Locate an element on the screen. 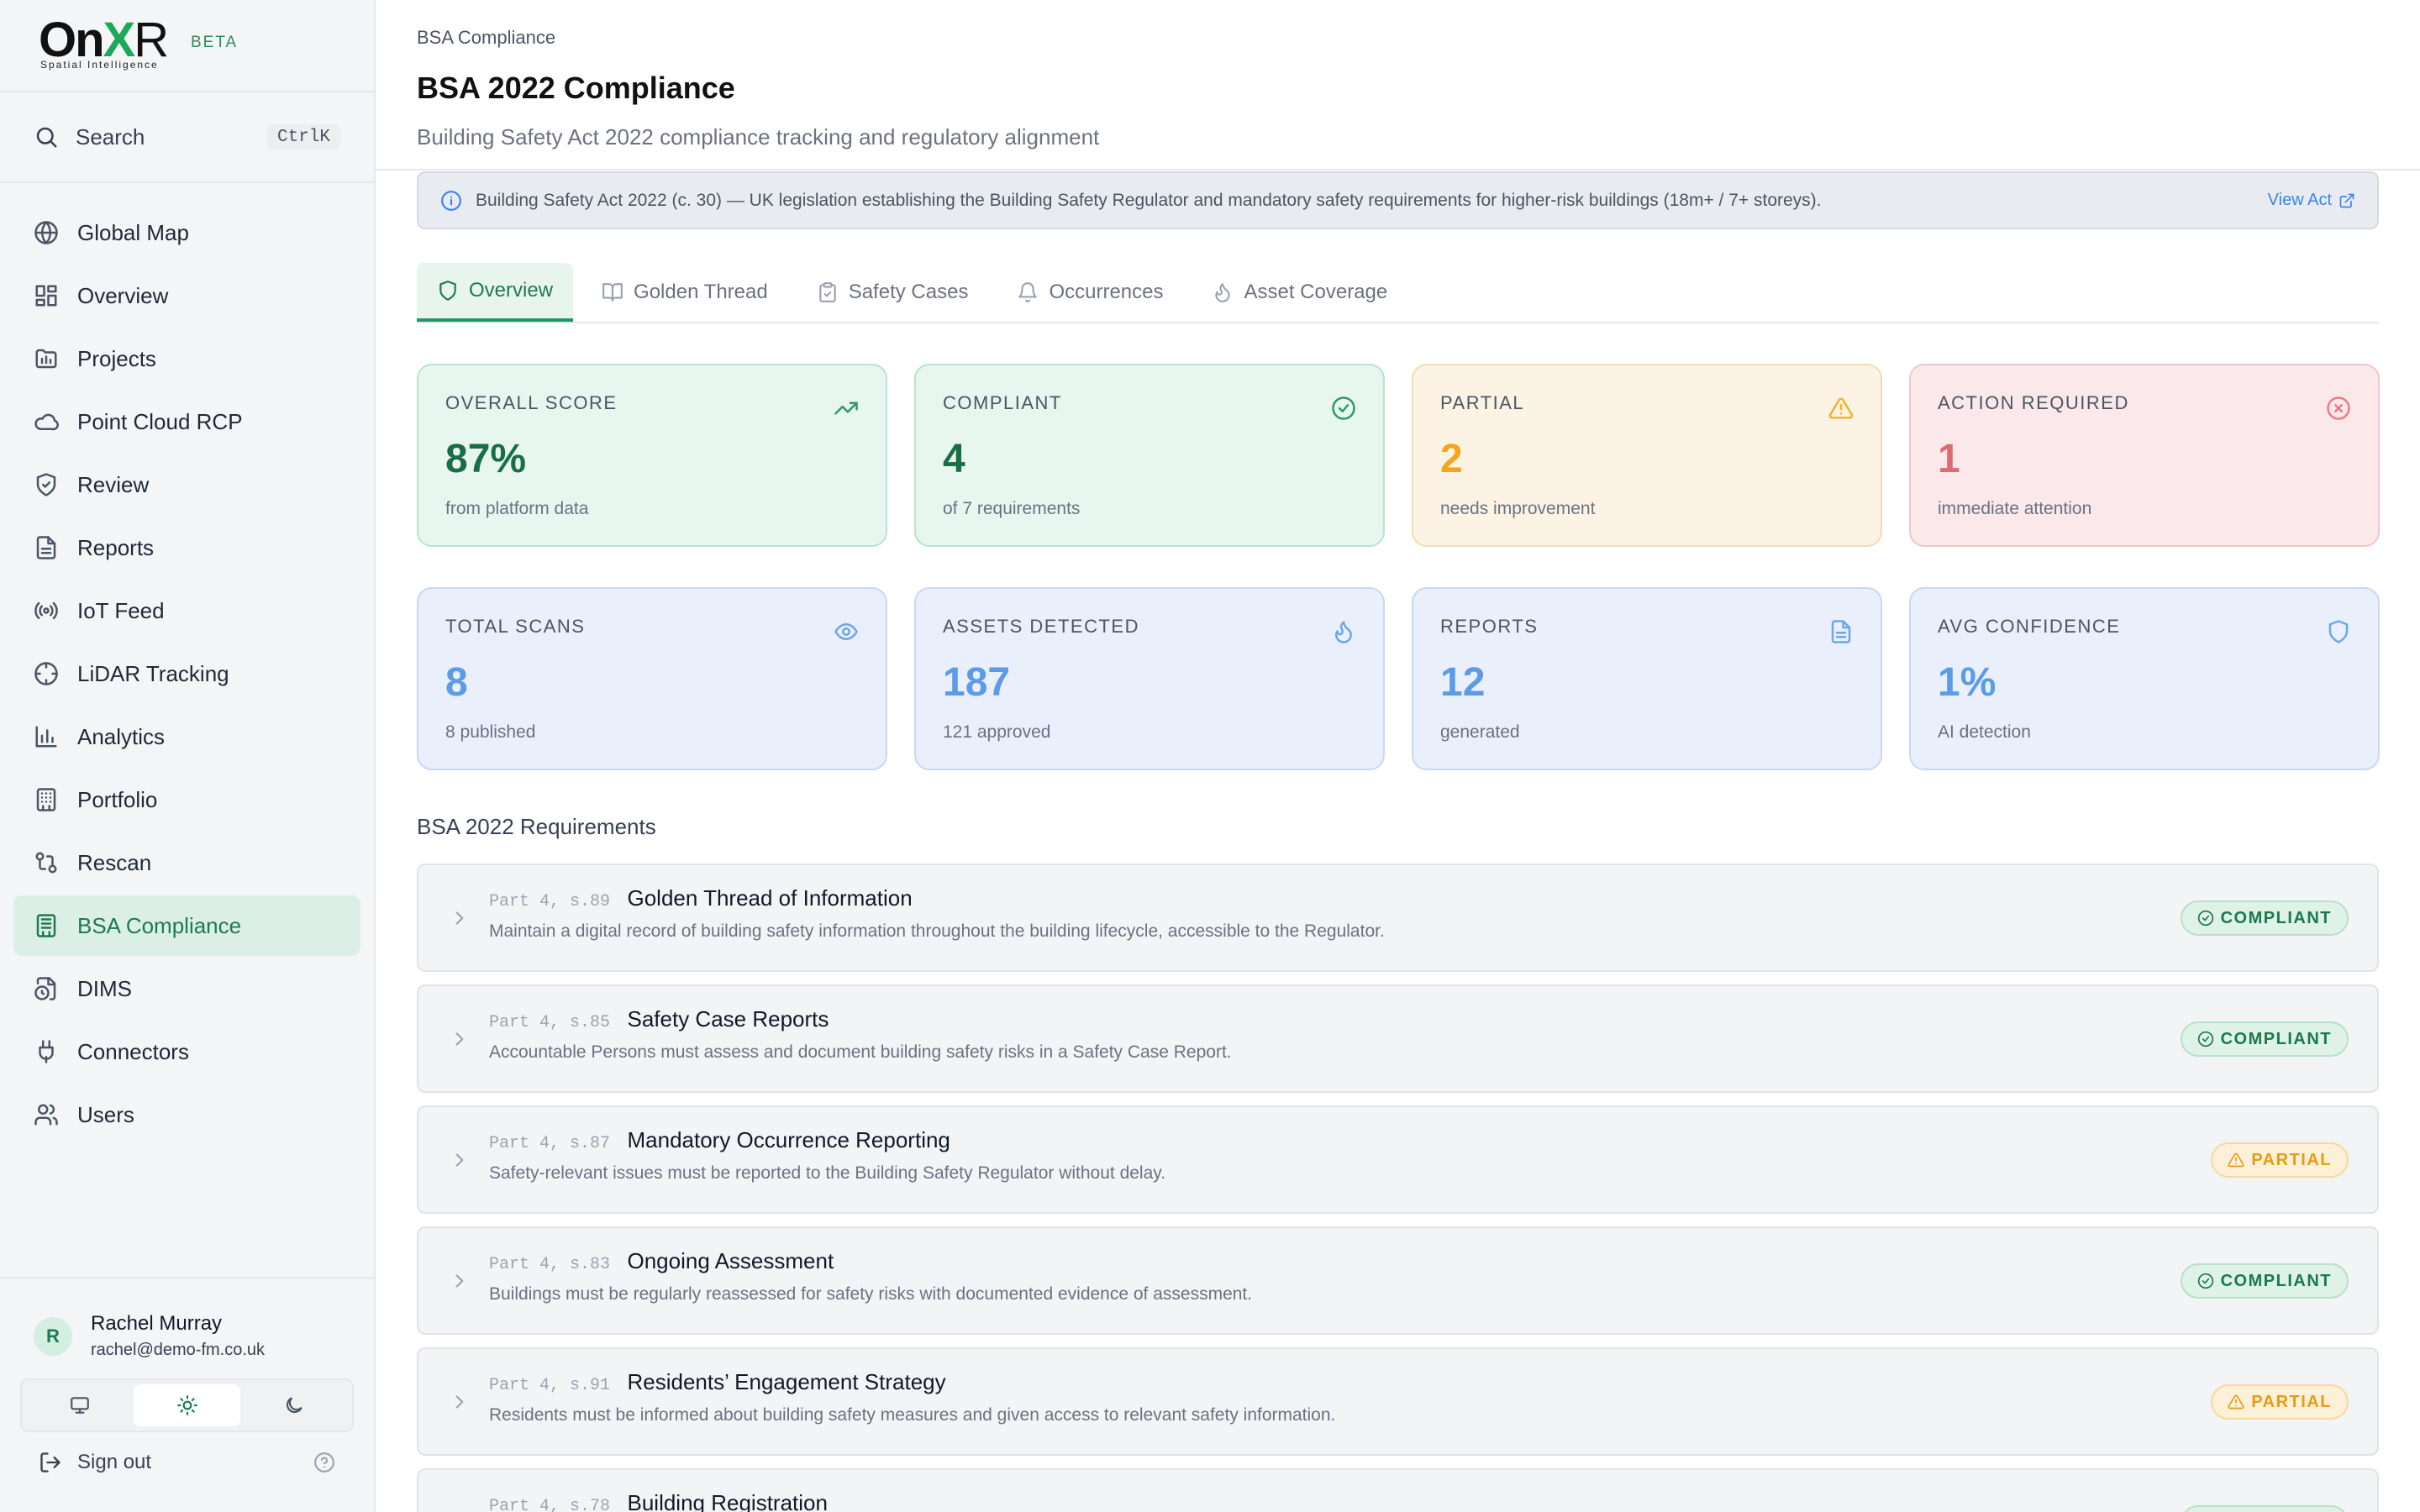 The height and width of the screenshot is (1512, 2420). info-icon is located at coordinates (451, 200).